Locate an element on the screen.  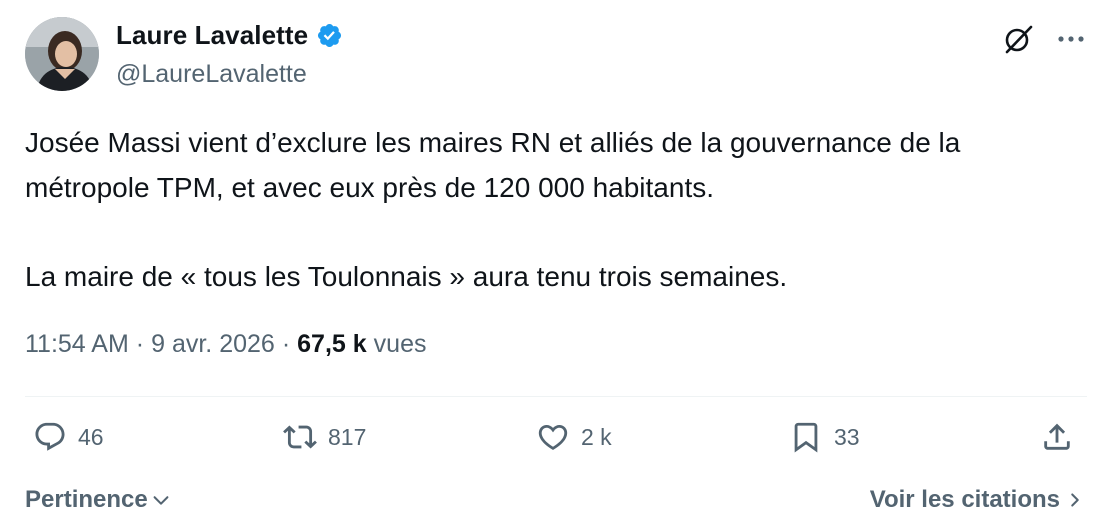
author-display-name: Laure Lavalette is located at coordinates (212, 35).